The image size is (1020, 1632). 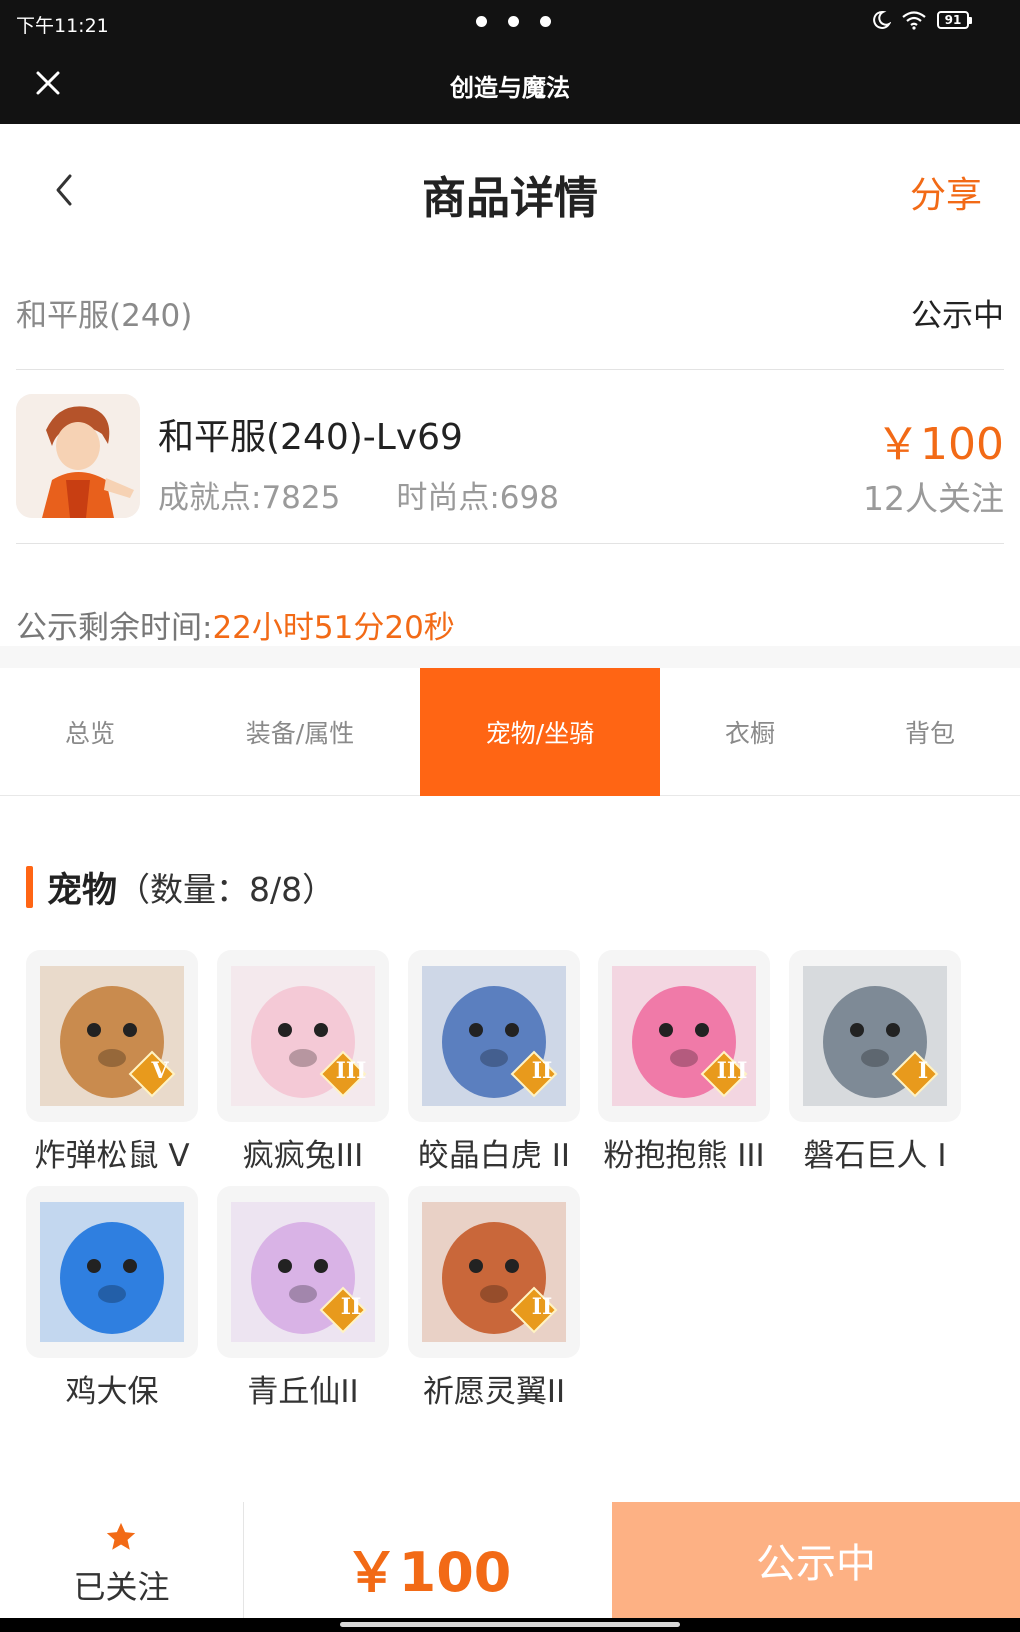 What do you see at coordinates (300, 732) in the screenshot?
I see `tab-equipment: 装备/属性` at bounding box center [300, 732].